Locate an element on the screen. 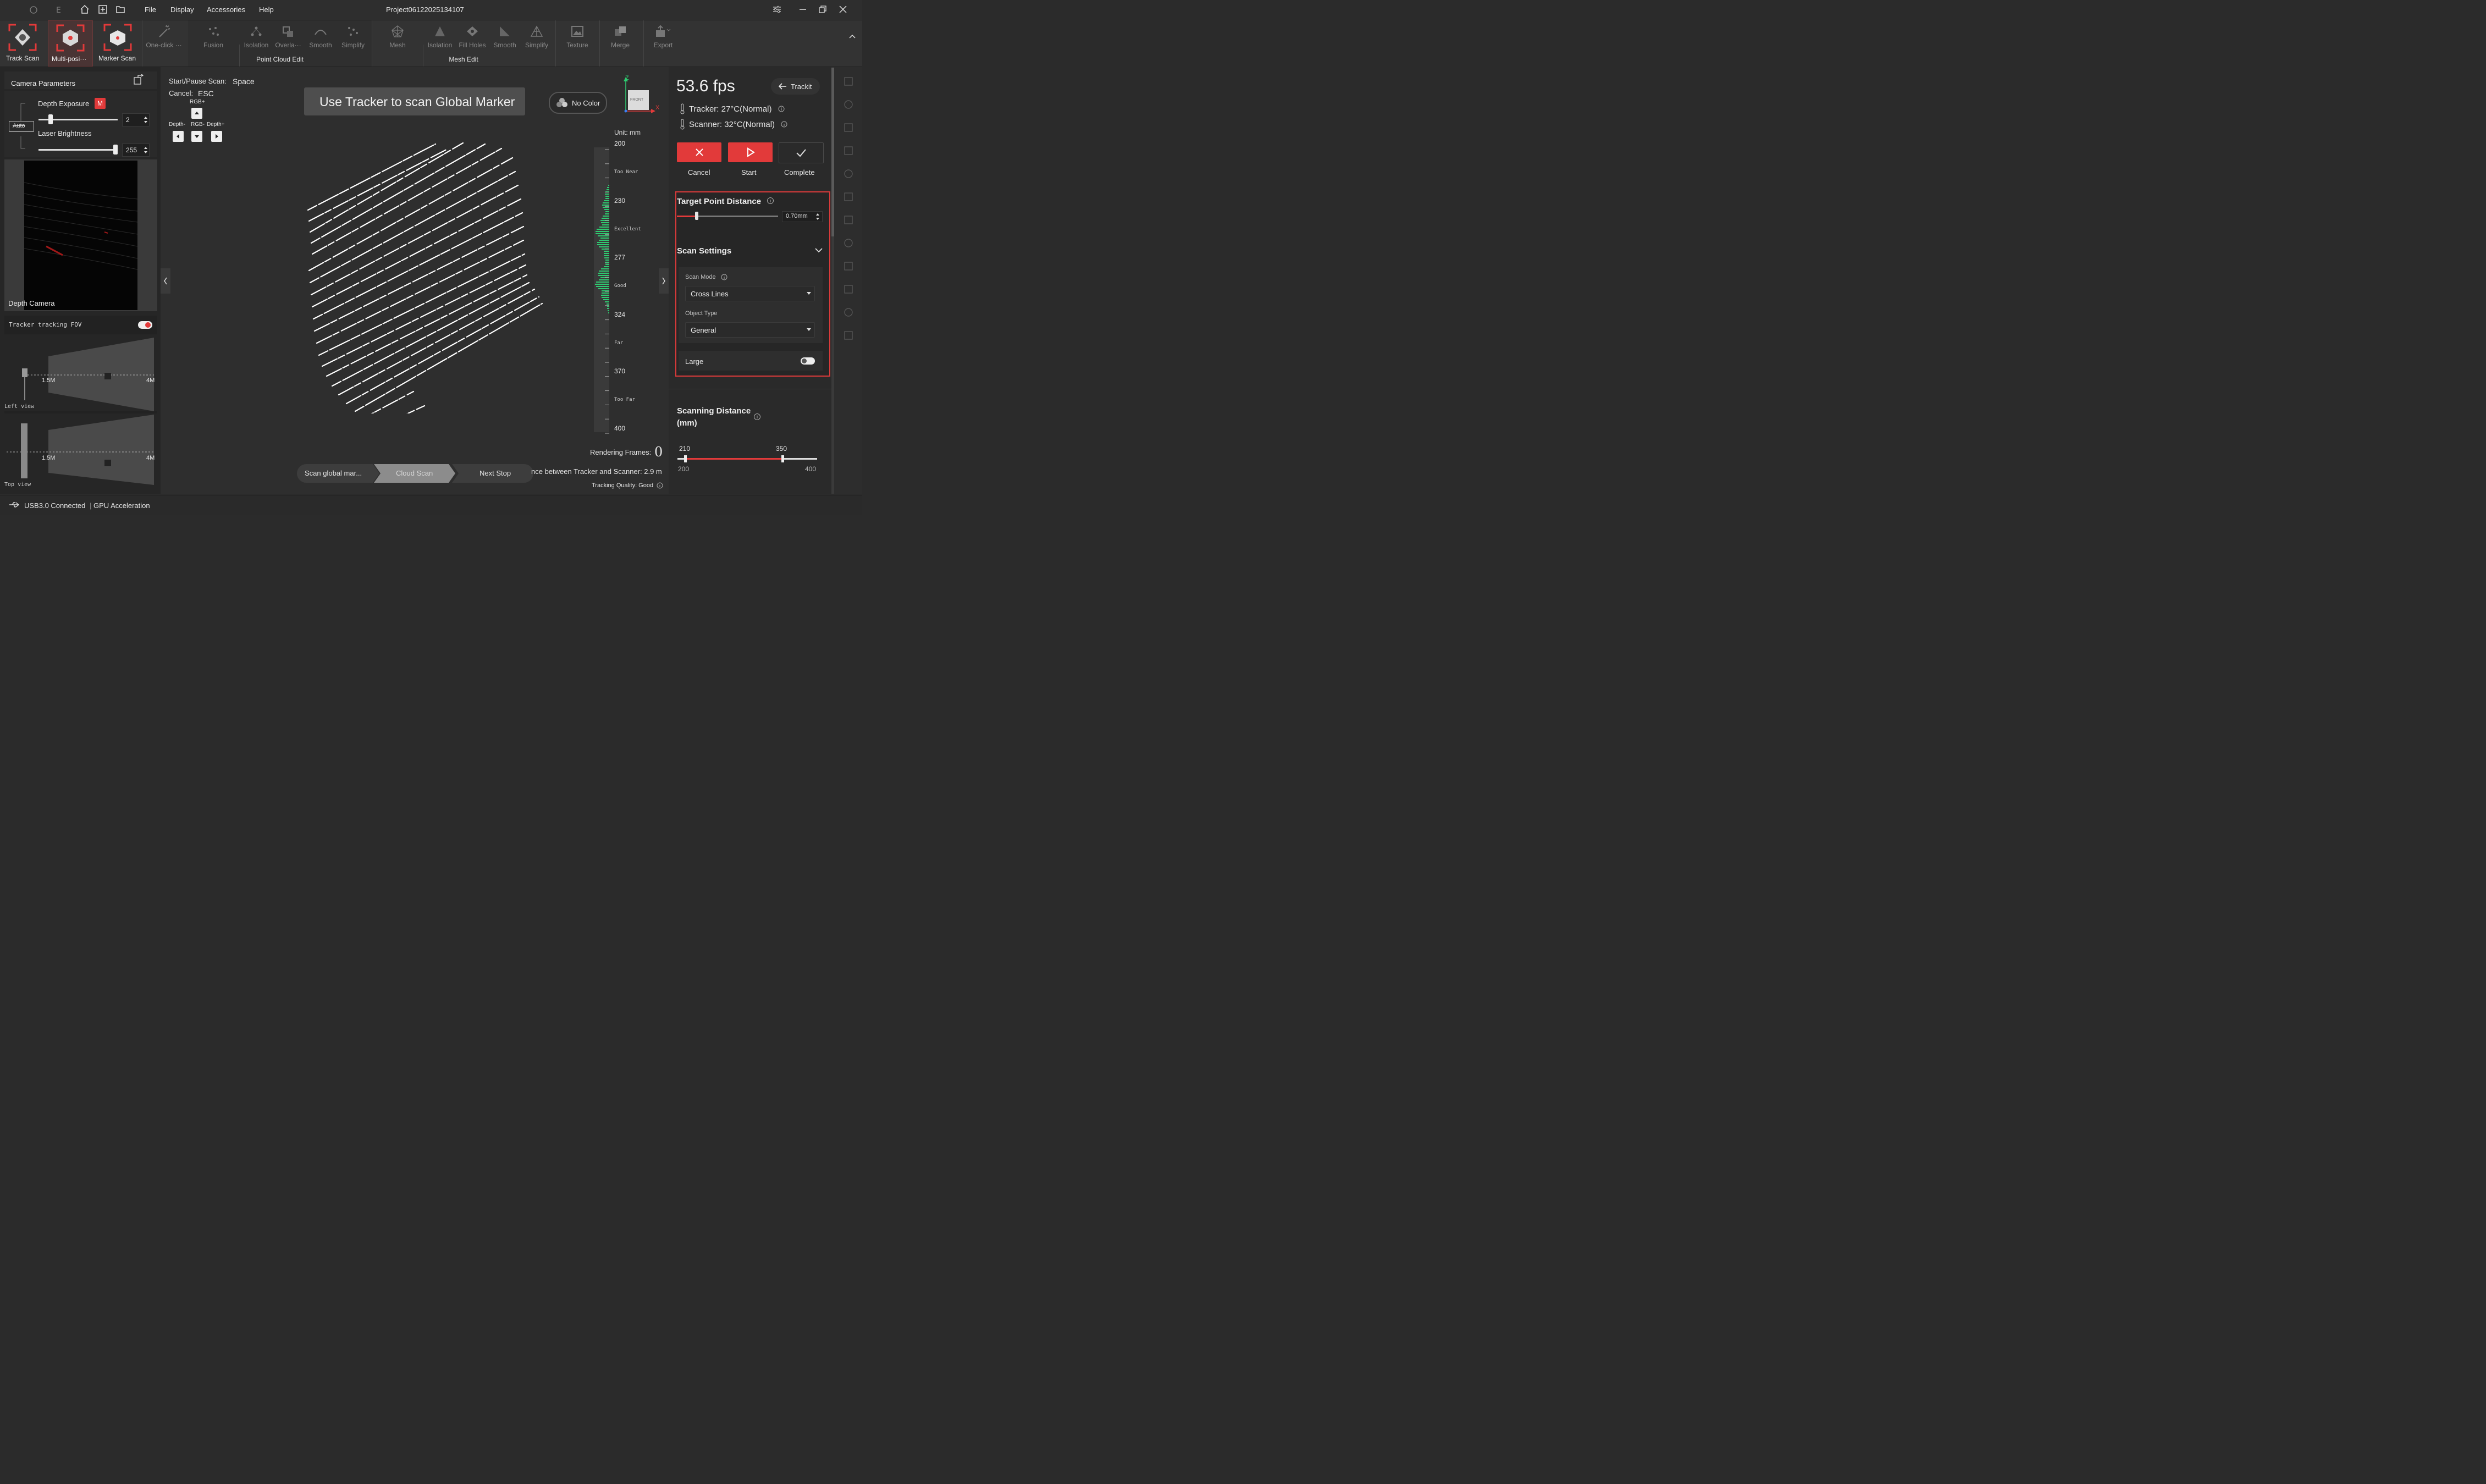 The image size is (2486, 1484). collapse-ribbon-icon is located at coordinates (852, 36).